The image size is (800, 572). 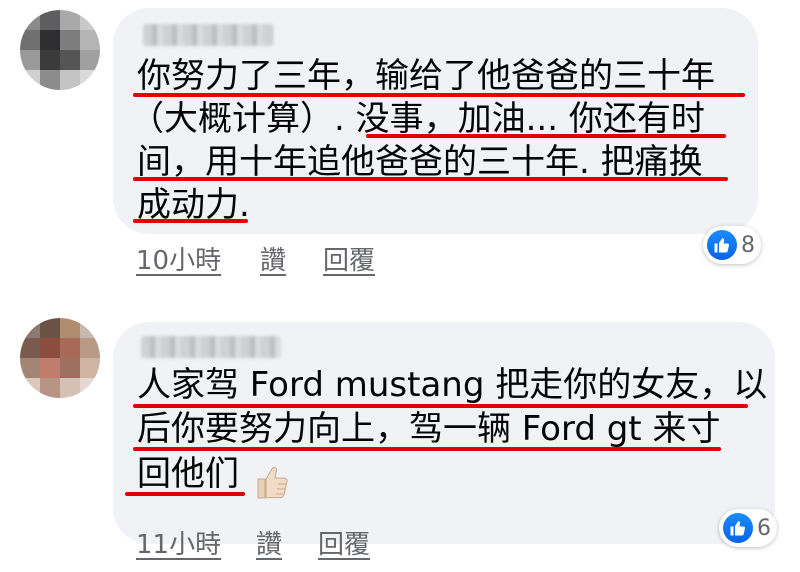 What do you see at coordinates (272, 483) in the screenshot?
I see `thumbs-up-emoji-icon` at bounding box center [272, 483].